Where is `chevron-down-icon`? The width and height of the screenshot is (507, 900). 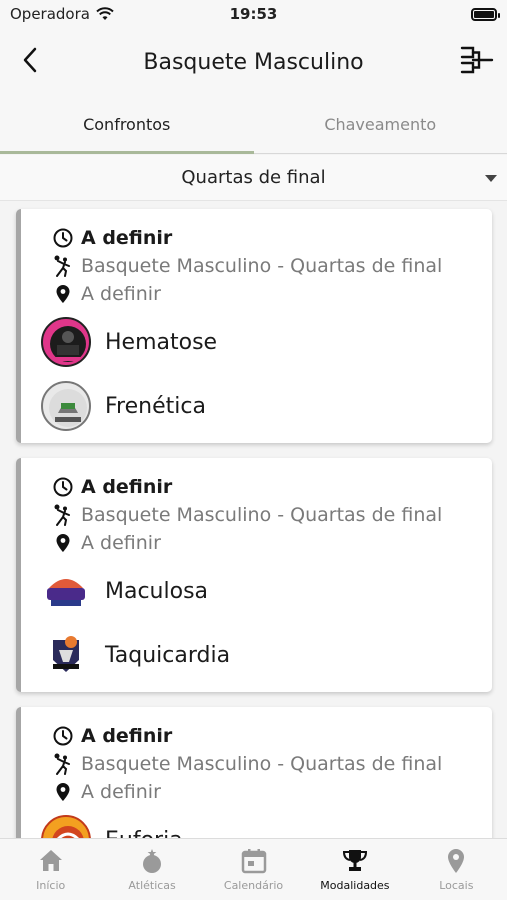 chevron-down-icon is located at coordinates (491, 178).